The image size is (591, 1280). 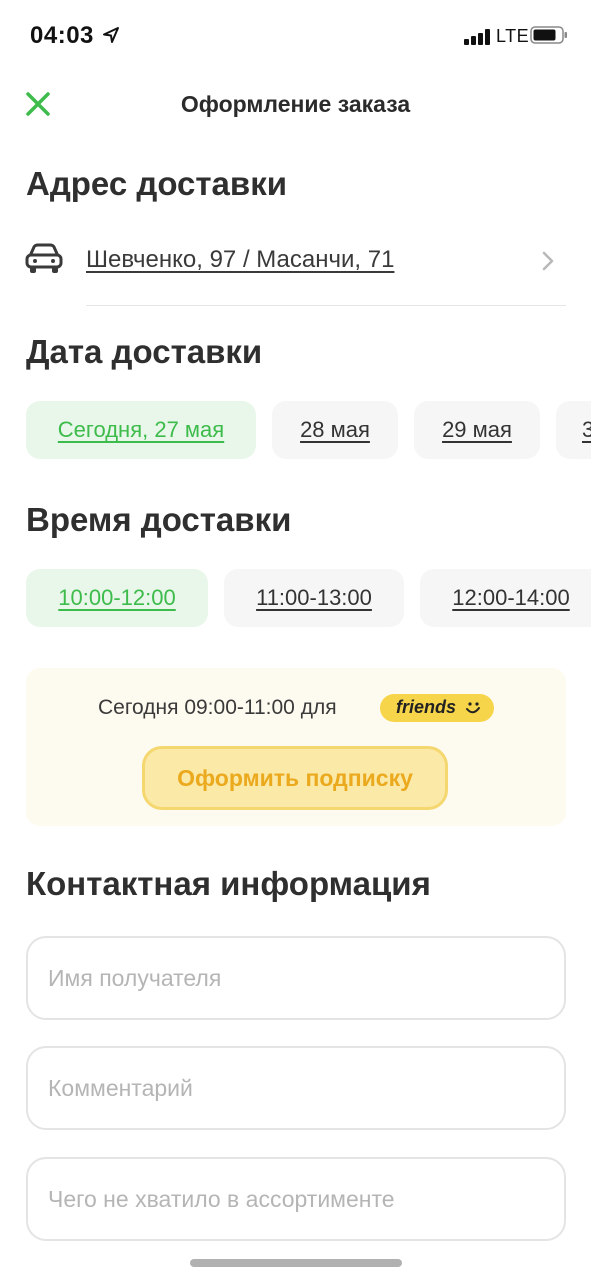 I want to click on address-link: Шевченко, 97 / Масанчи, 71, so click(x=240, y=259).